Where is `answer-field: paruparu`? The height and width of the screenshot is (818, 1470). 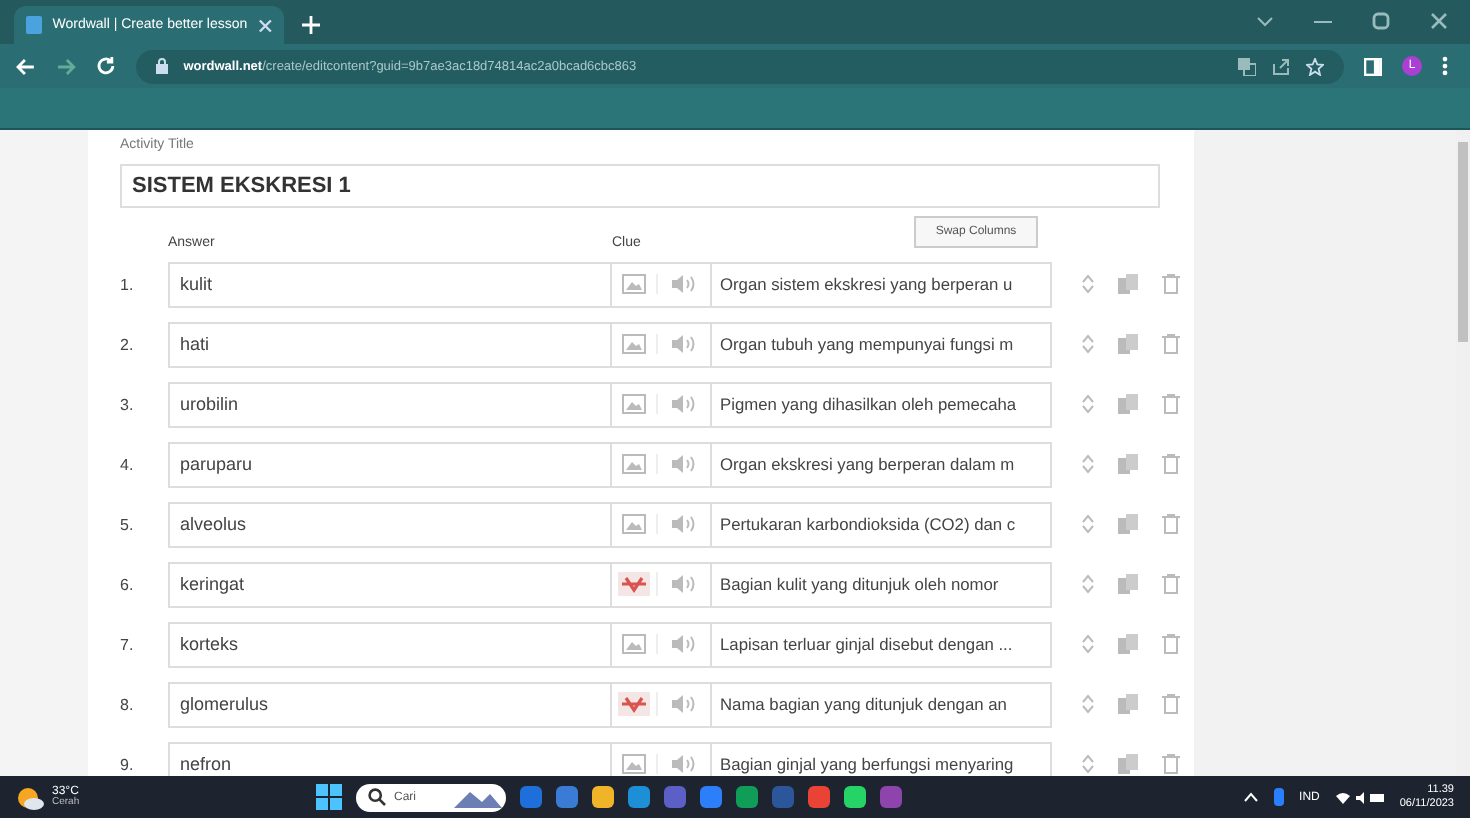
answer-field: paruparu is located at coordinates (391, 464).